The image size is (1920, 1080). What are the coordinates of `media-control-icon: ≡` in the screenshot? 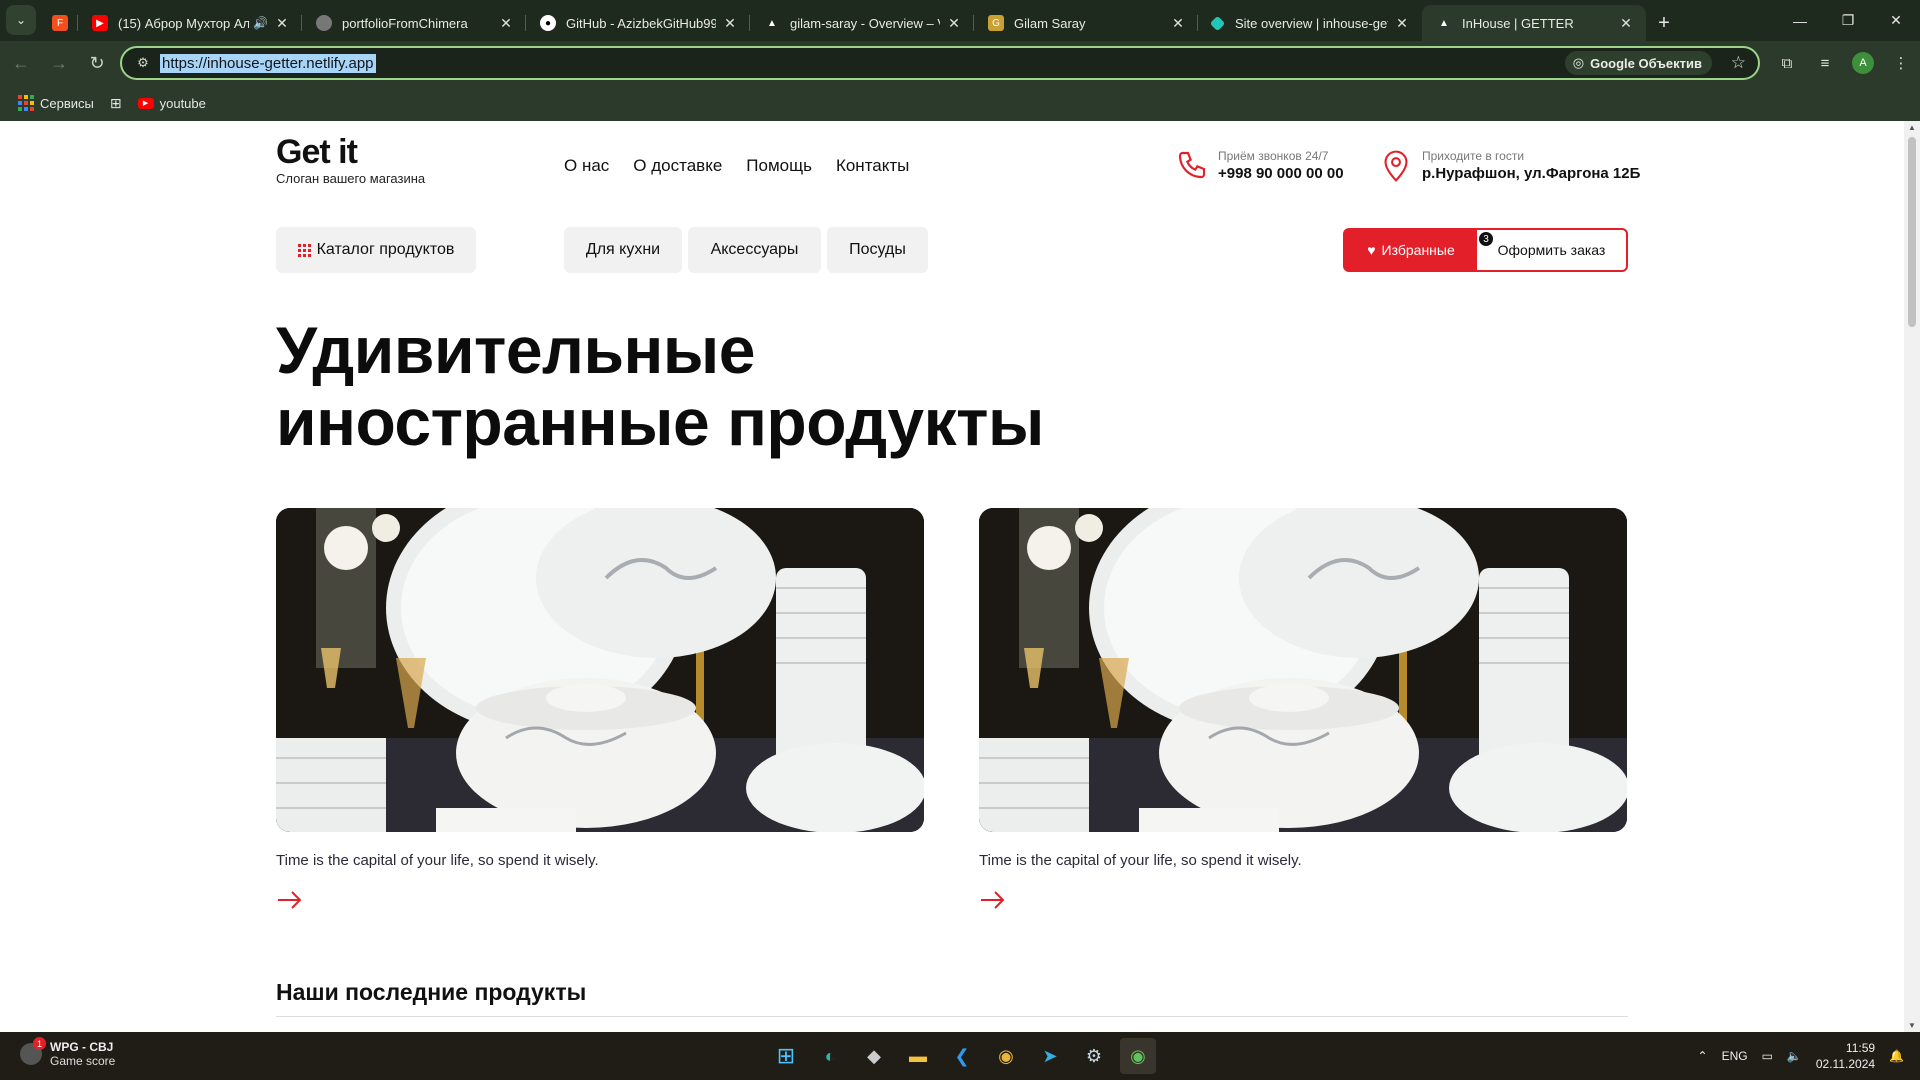 It's located at (1825, 63).